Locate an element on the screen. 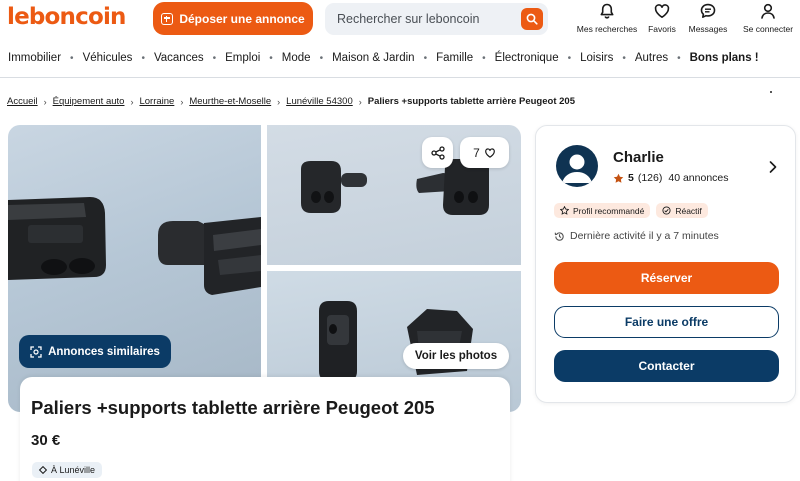 The image size is (800, 481). contact-button: Contacter is located at coordinates (666, 366).